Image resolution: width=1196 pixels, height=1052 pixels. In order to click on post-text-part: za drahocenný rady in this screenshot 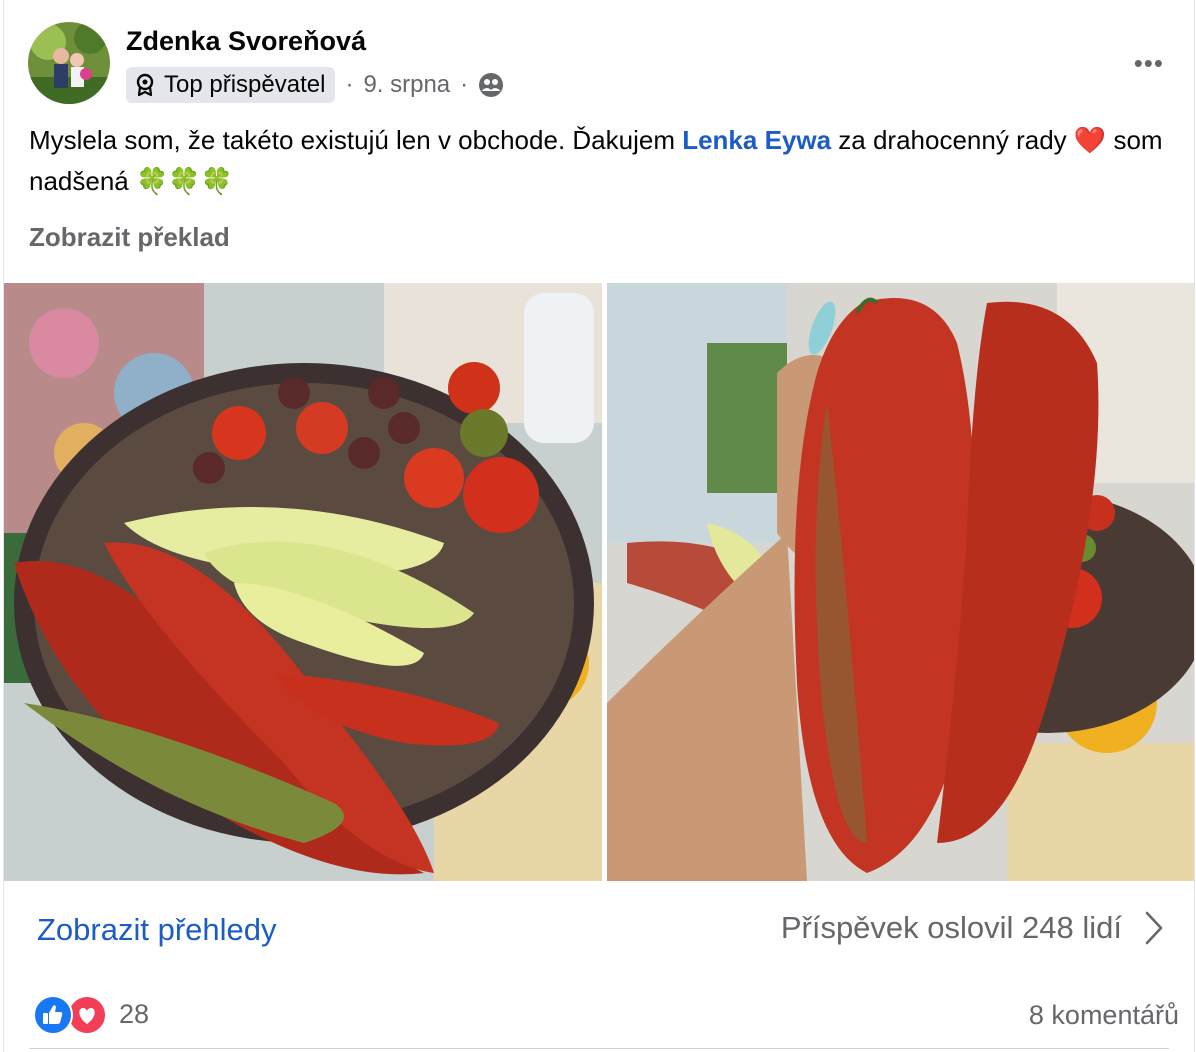, I will do `click(952, 140)`.